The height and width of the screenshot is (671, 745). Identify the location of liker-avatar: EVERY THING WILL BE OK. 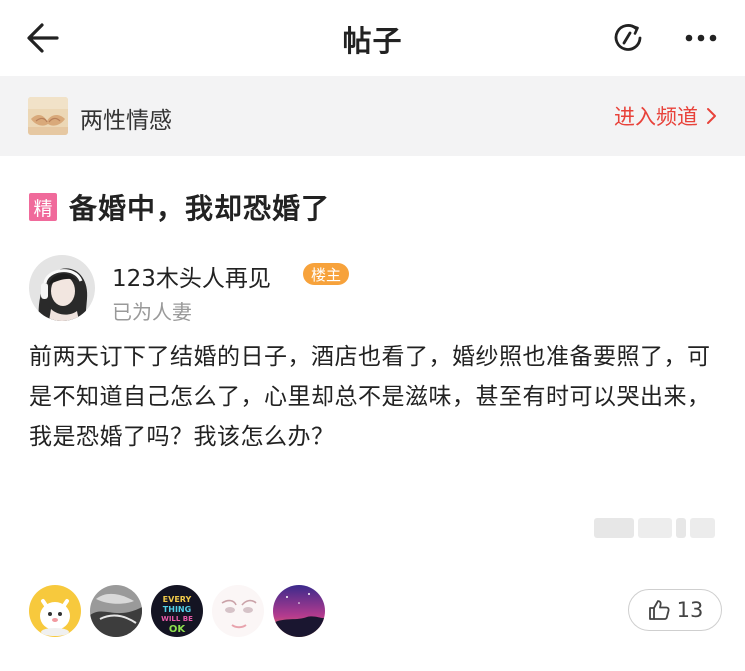
(177, 611).